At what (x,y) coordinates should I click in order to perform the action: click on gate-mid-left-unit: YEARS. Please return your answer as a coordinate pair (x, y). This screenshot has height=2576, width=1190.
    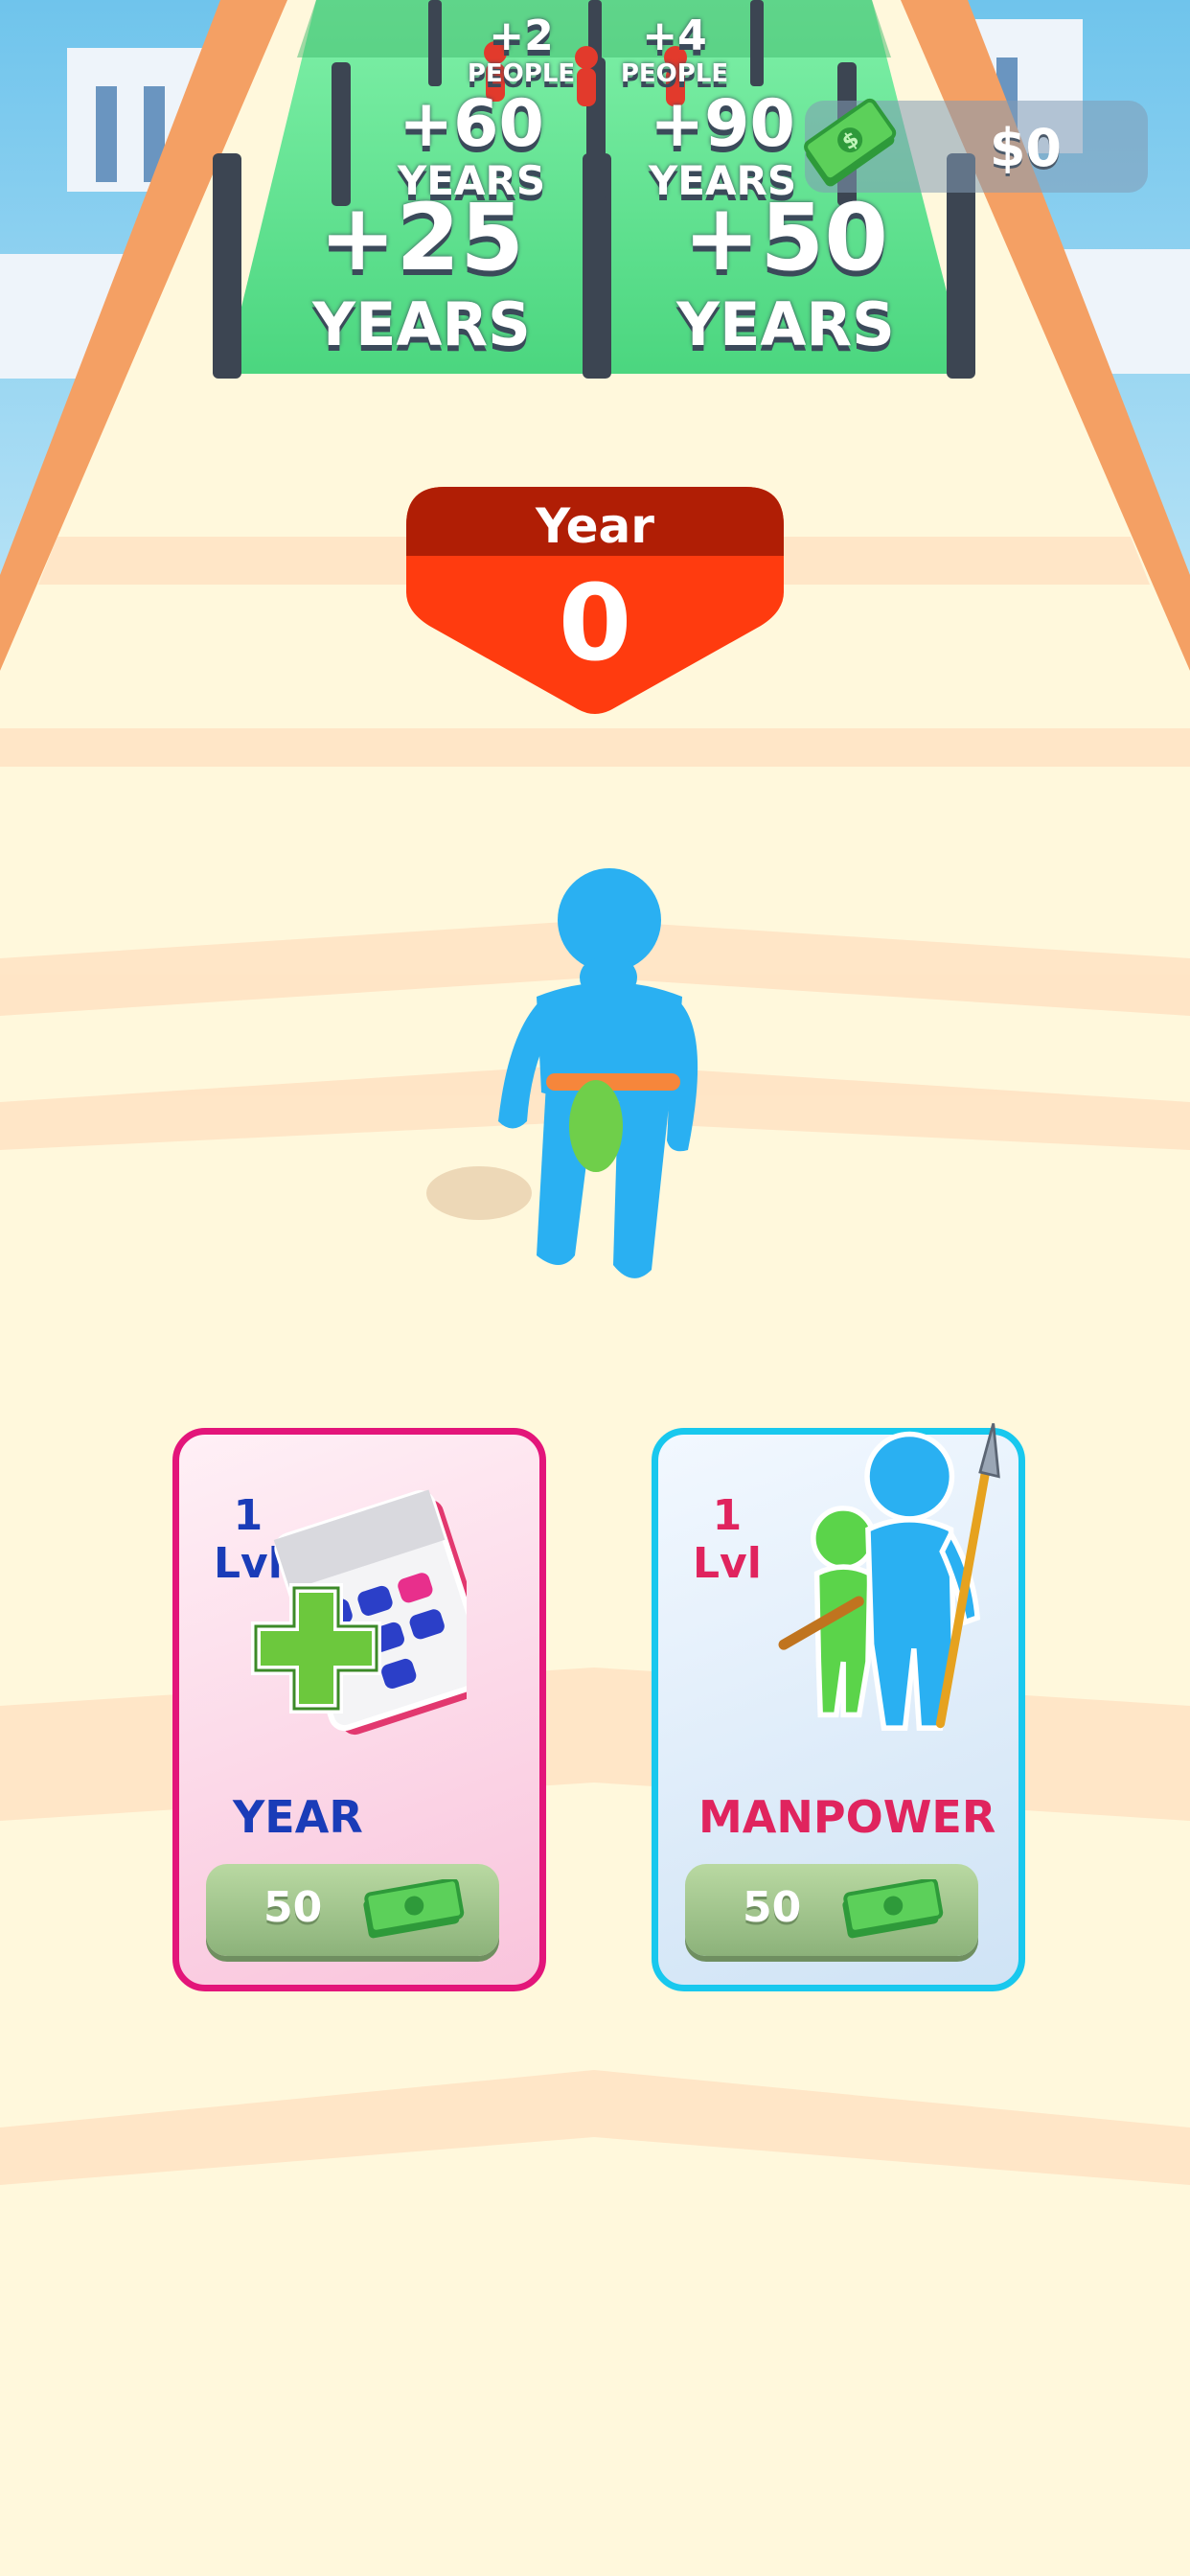
    Looking at the image, I should click on (472, 181).